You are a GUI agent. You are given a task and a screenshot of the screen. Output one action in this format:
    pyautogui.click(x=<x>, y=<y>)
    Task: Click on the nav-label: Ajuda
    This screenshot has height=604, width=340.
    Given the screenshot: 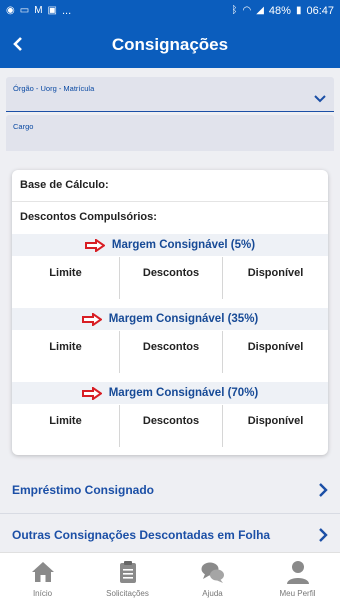 What is the action you would take?
    pyautogui.click(x=212, y=593)
    